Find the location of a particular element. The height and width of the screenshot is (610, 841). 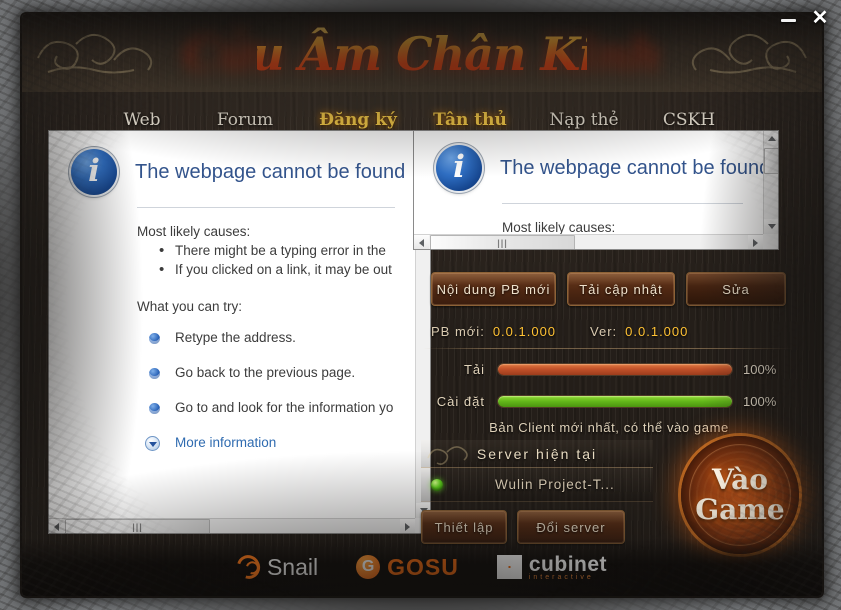

horizontal-scrollbar: ||| is located at coordinates (232, 525).